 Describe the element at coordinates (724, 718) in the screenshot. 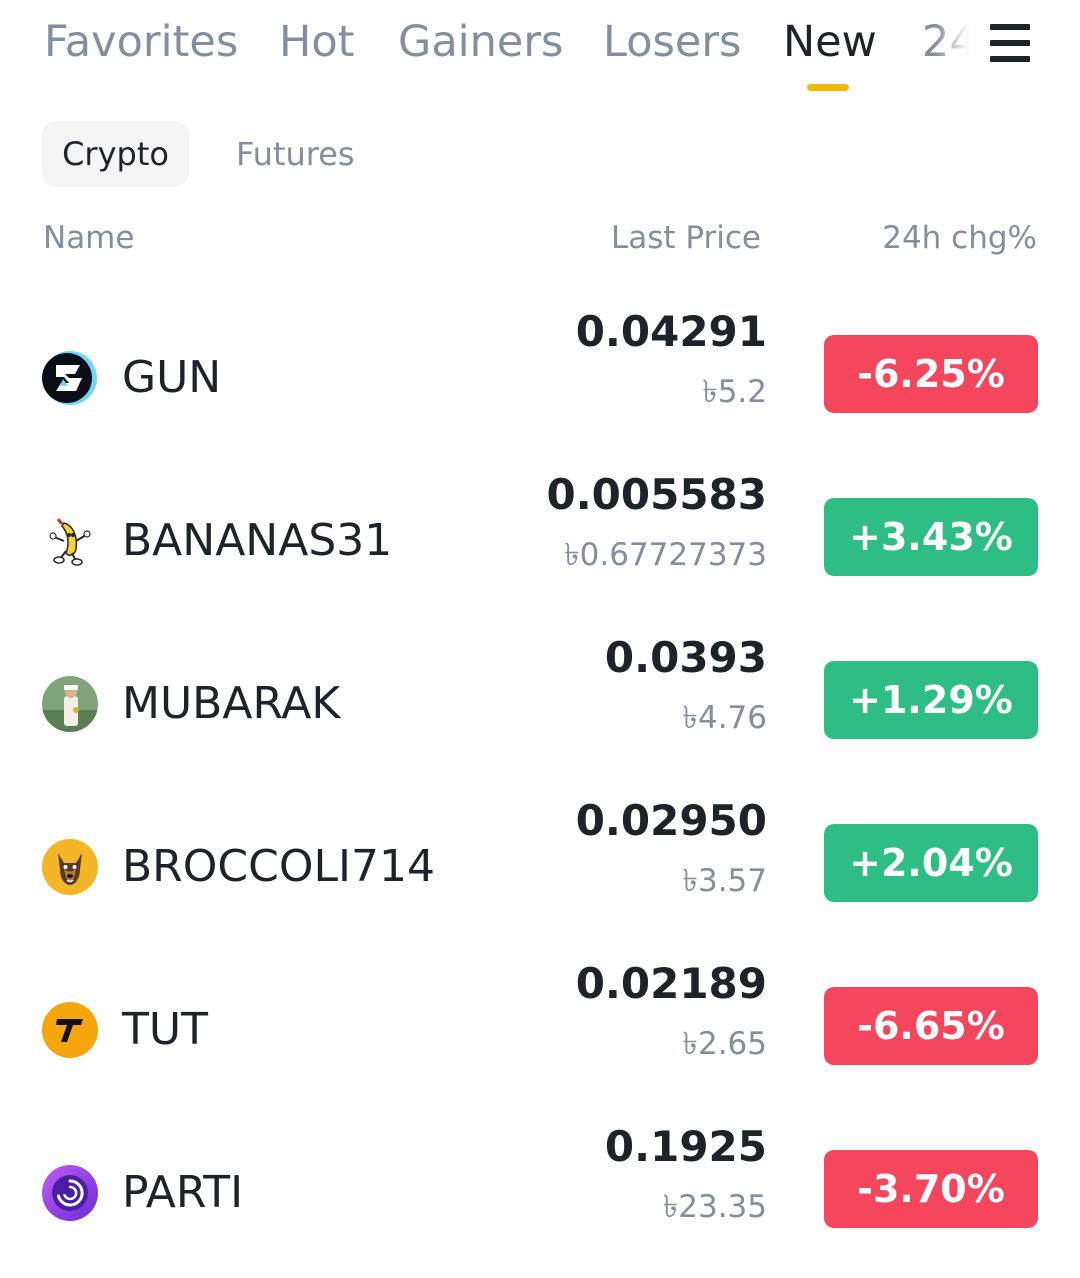

I see `fiat-price: ৳4.76` at that location.